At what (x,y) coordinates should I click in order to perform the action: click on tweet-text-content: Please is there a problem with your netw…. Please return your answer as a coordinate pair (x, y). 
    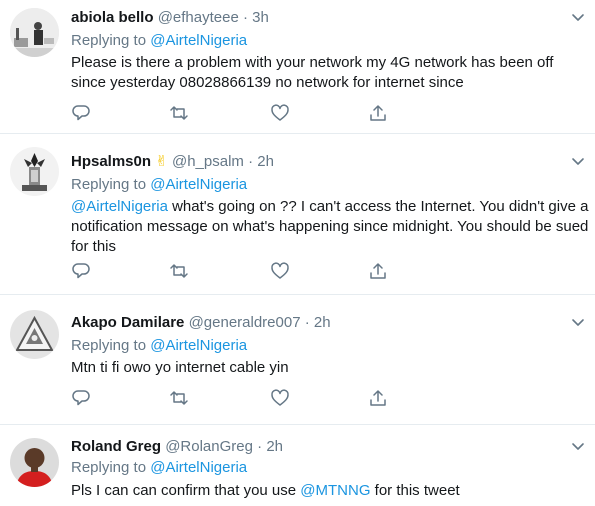
    Looking at the image, I should click on (312, 72).